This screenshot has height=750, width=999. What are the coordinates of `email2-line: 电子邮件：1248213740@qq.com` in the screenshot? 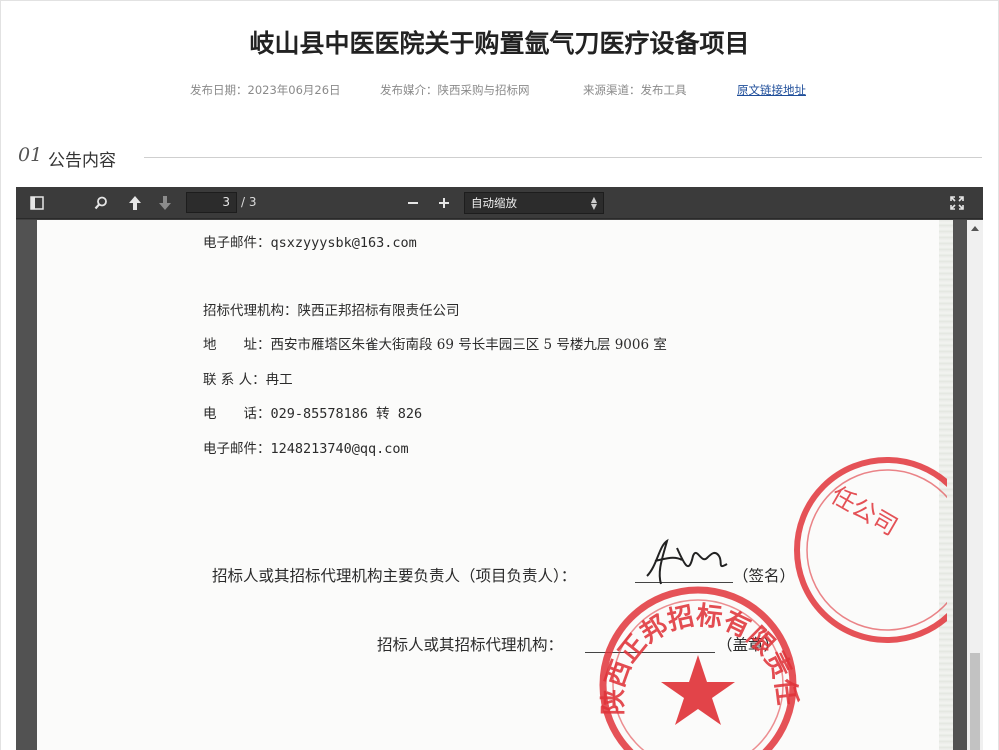 It's located at (306, 449).